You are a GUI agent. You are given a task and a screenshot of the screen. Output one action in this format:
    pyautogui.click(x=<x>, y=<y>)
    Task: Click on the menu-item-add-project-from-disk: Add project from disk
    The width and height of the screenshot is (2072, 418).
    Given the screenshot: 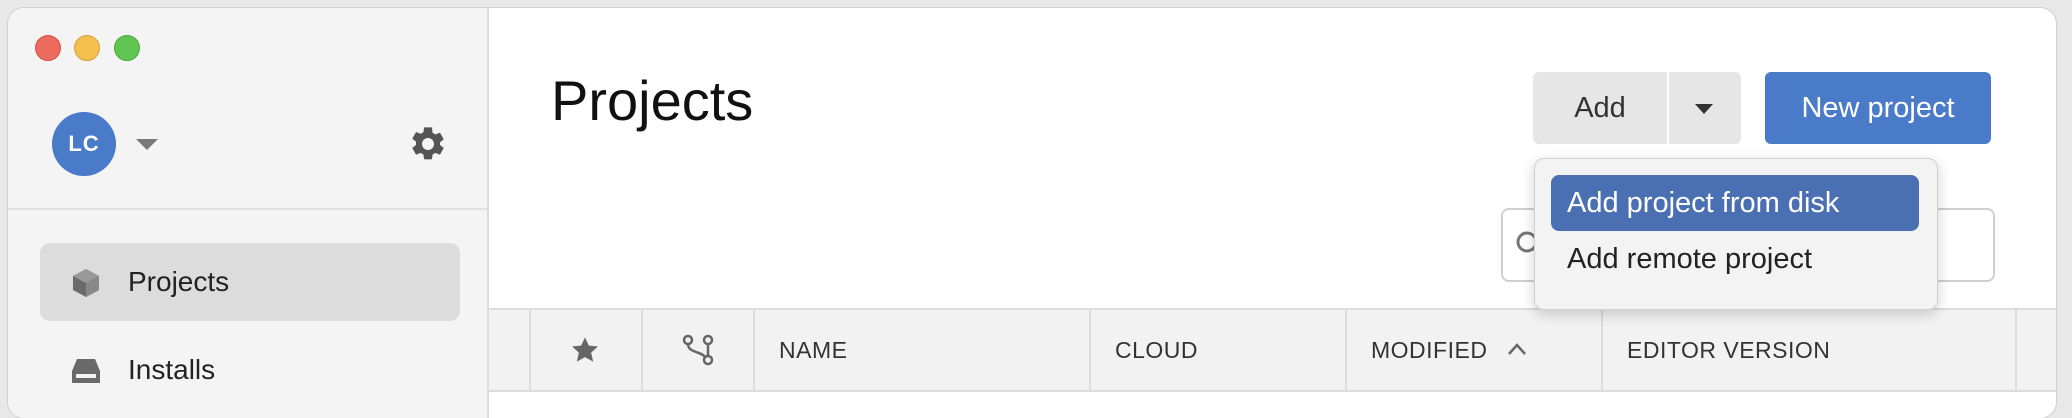 What is the action you would take?
    pyautogui.click(x=1735, y=203)
    